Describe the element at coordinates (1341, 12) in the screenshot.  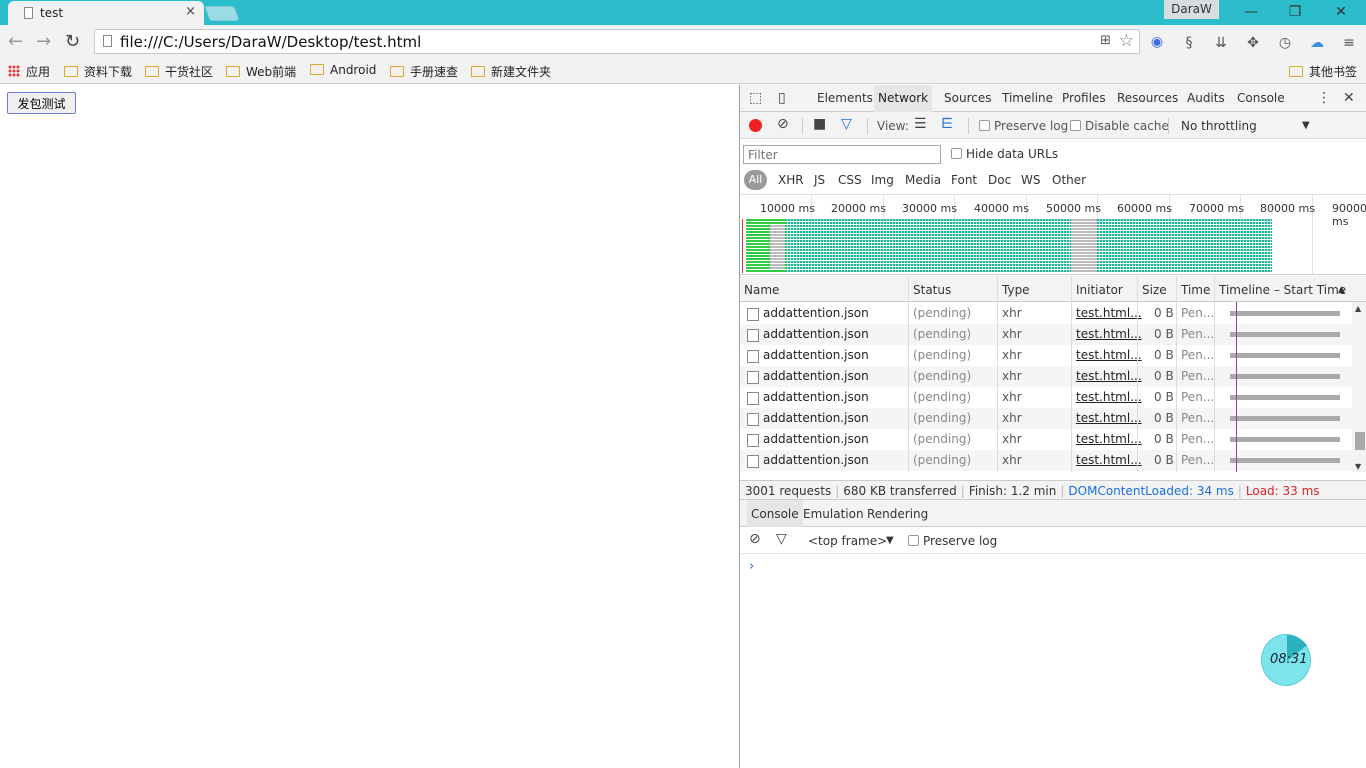
I see `close-window-icon: ✕` at that location.